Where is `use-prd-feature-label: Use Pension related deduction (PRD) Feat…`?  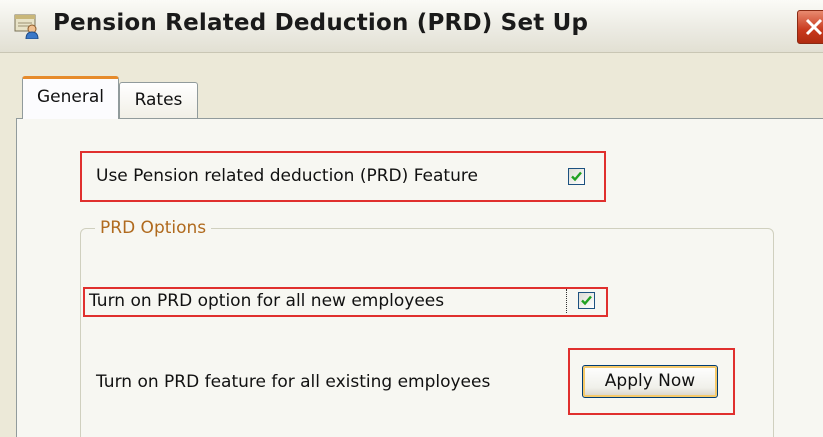 use-prd-feature-label: Use Pension related deduction (PRD) Feat… is located at coordinates (287, 176).